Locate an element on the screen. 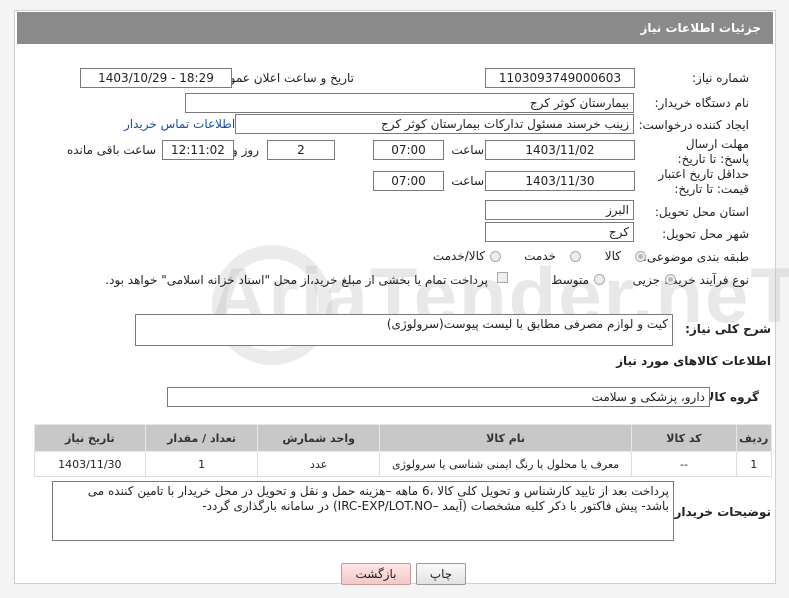  city-label: شهر محل تحویل: is located at coordinates (705, 234).